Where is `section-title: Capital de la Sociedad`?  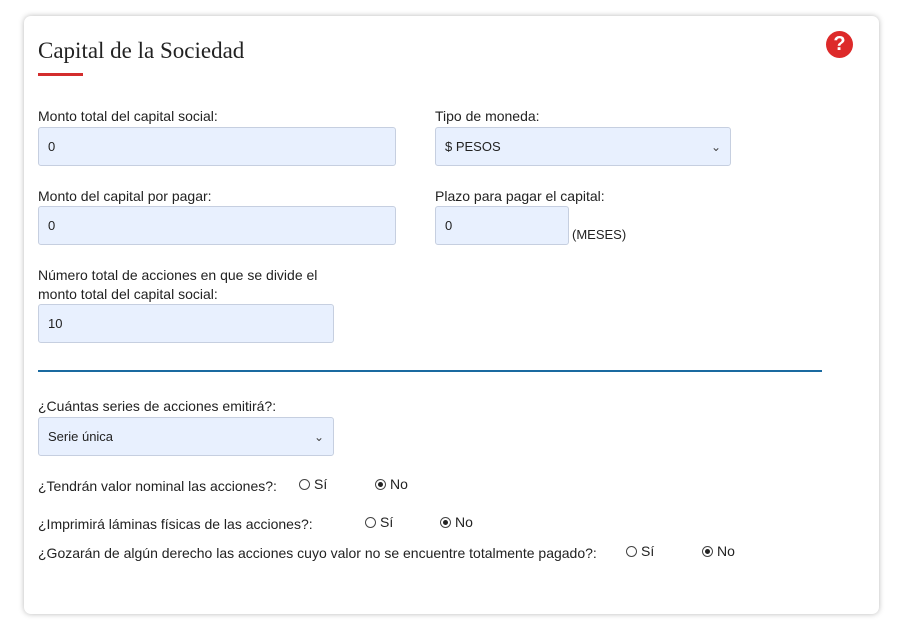 section-title: Capital de la Sociedad is located at coordinates (141, 50).